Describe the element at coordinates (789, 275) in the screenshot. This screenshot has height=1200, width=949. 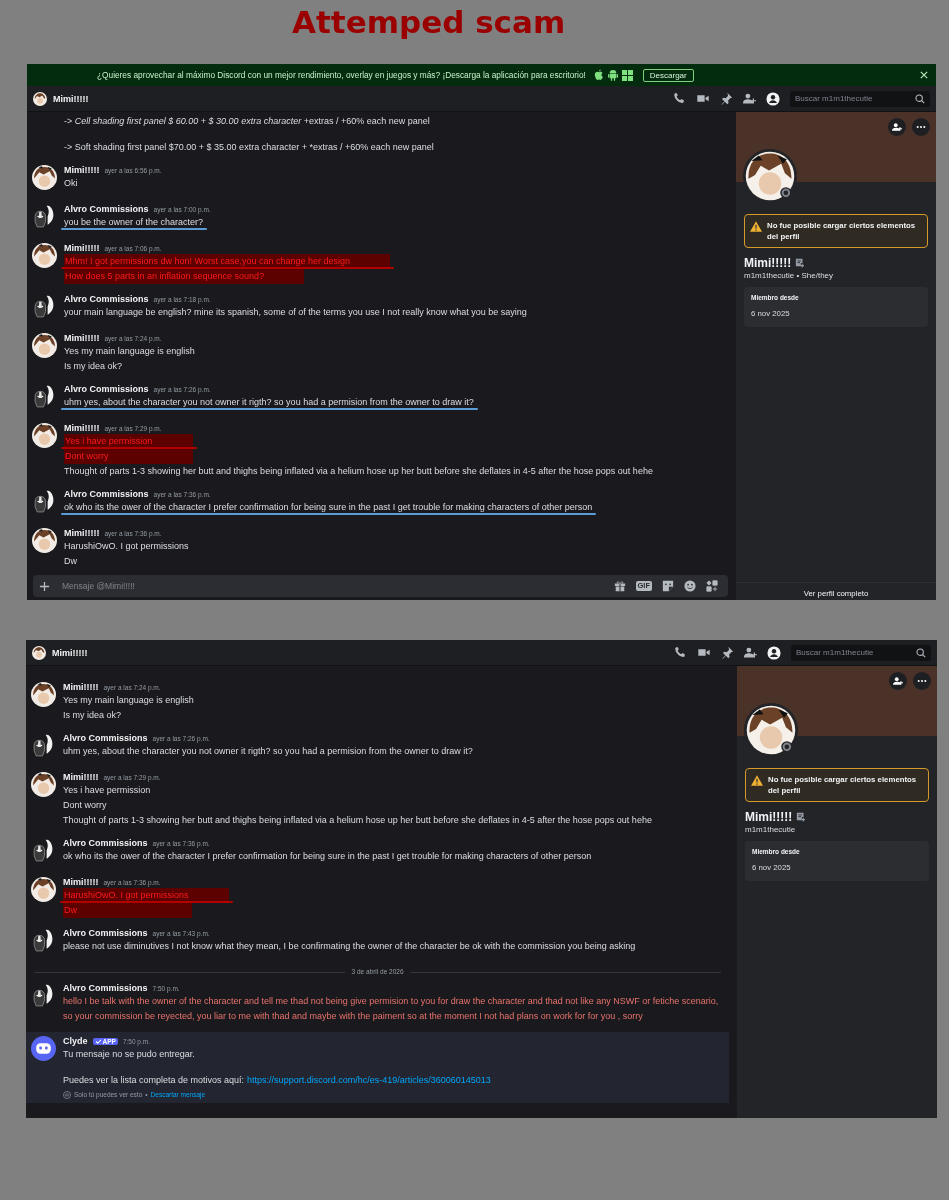
I see `profile-handle: m1m1thecutie • She/they` at that location.